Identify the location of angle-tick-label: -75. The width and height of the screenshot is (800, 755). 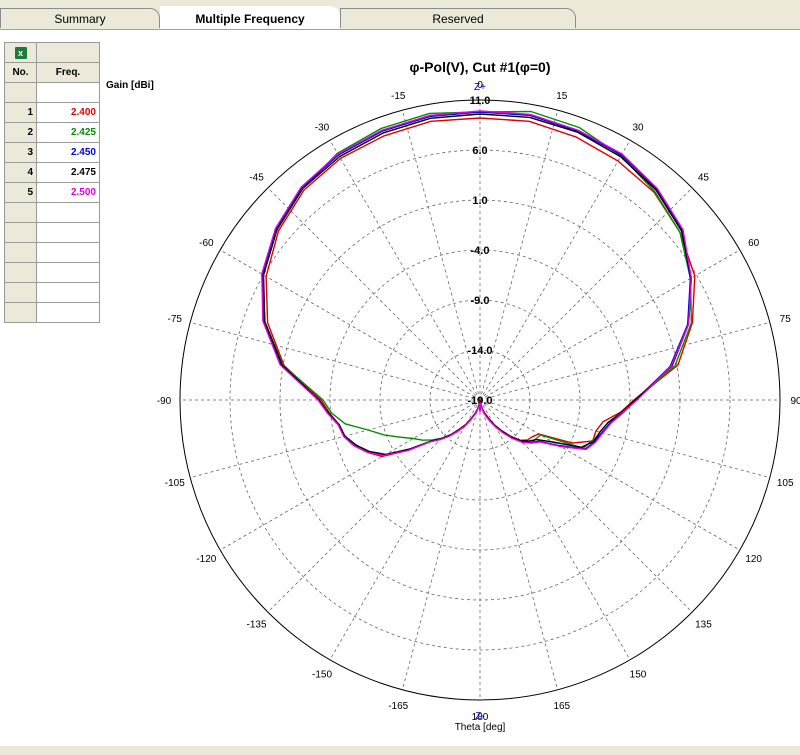
(175, 319).